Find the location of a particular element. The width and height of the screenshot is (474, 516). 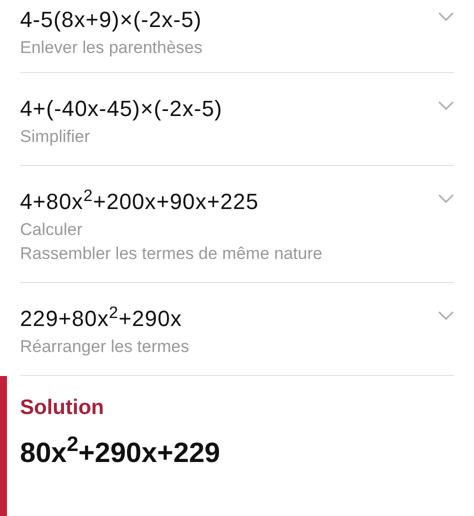

math-expression: 4+(-40x-45)×(-2x-5) is located at coordinates (121, 109).